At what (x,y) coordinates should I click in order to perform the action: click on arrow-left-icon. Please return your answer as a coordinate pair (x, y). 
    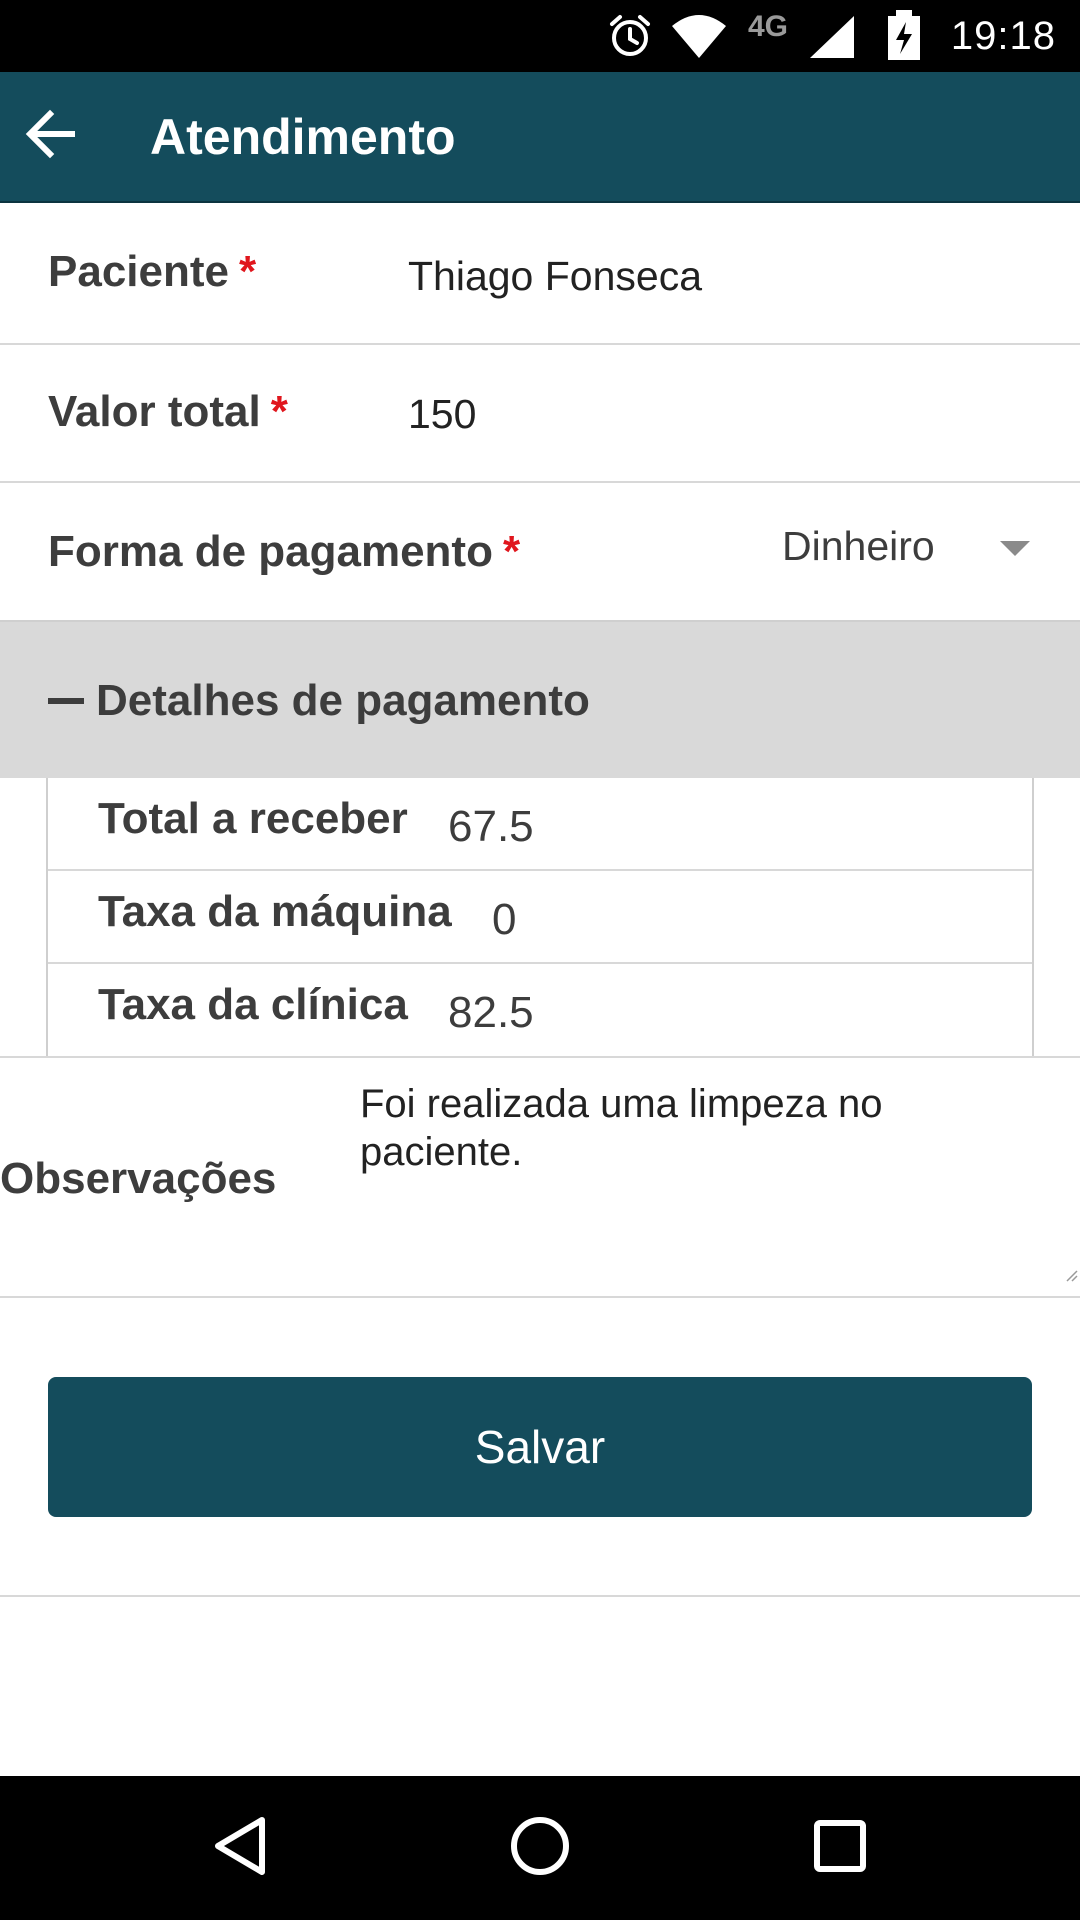
    Looking at the image, I should click on (50, 136).